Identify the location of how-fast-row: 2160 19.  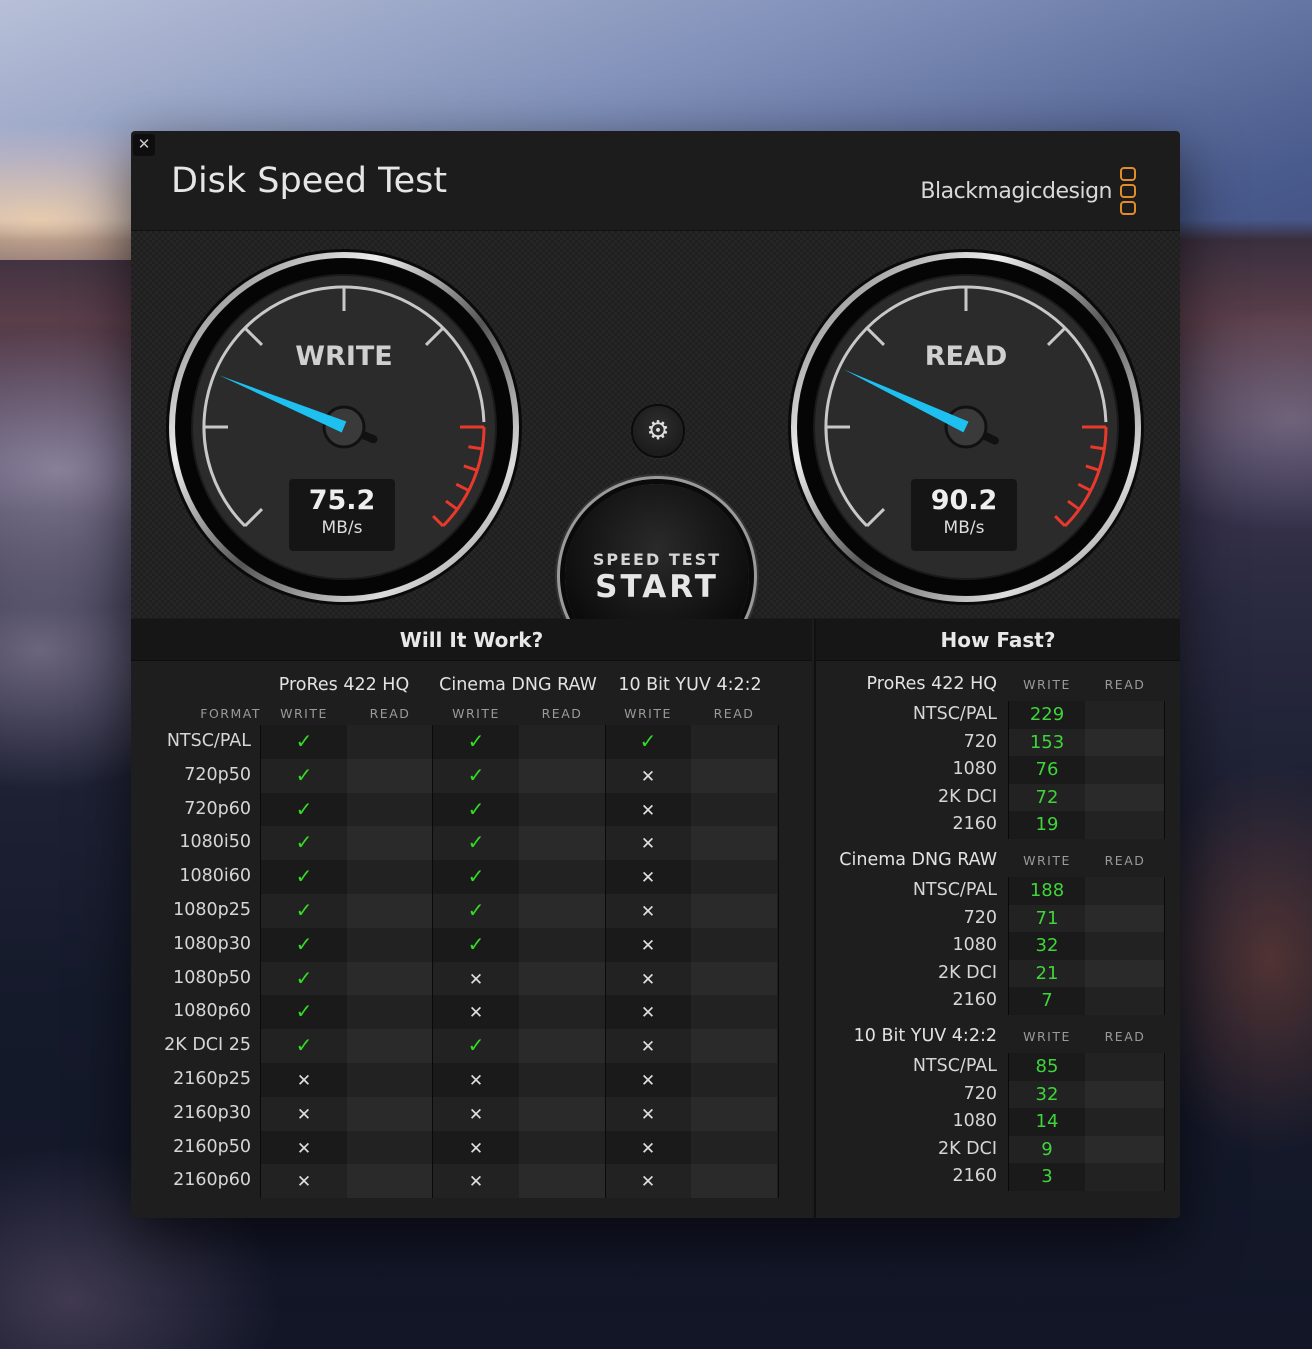
(998, 825).